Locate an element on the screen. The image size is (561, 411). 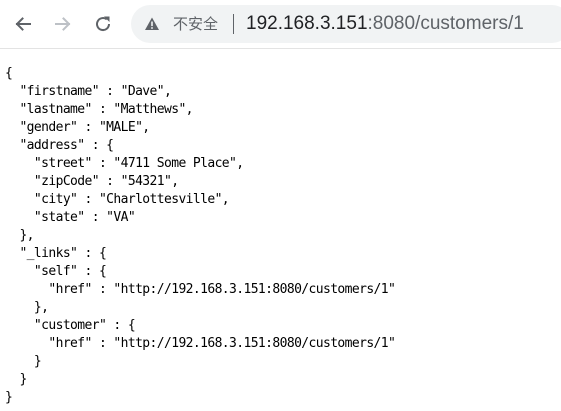
browser-toolbar: 不安全 192.168.3.151:8080/customers/1 is located at coordinates (280, 24).